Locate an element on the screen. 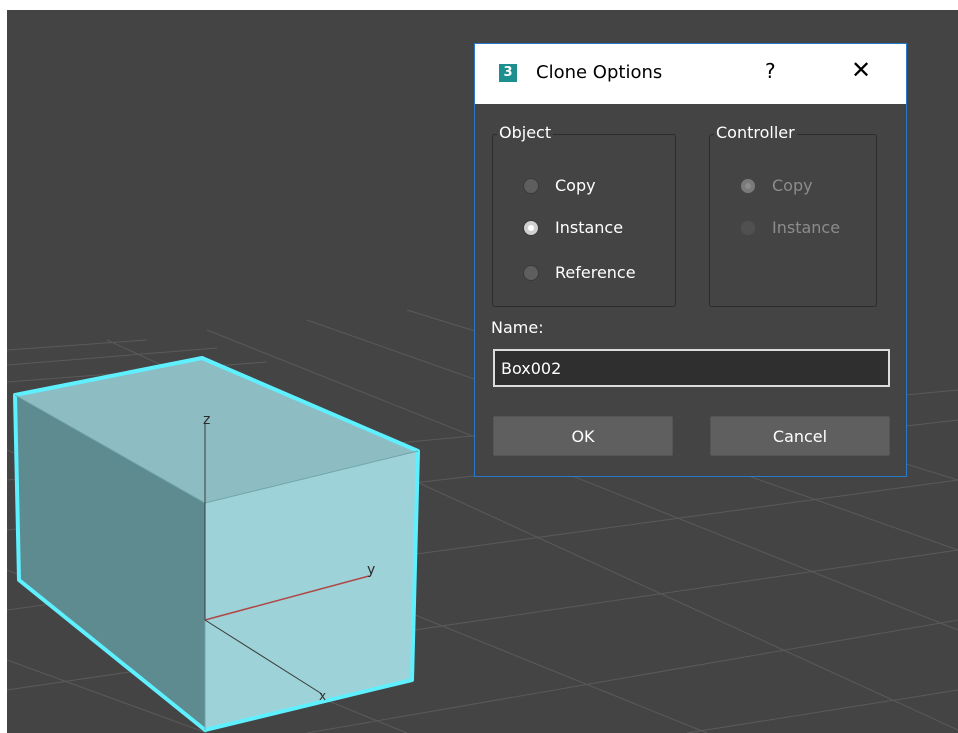 The image size is (958, 733). controller-instance-radio is located at coordinates (748, 228).